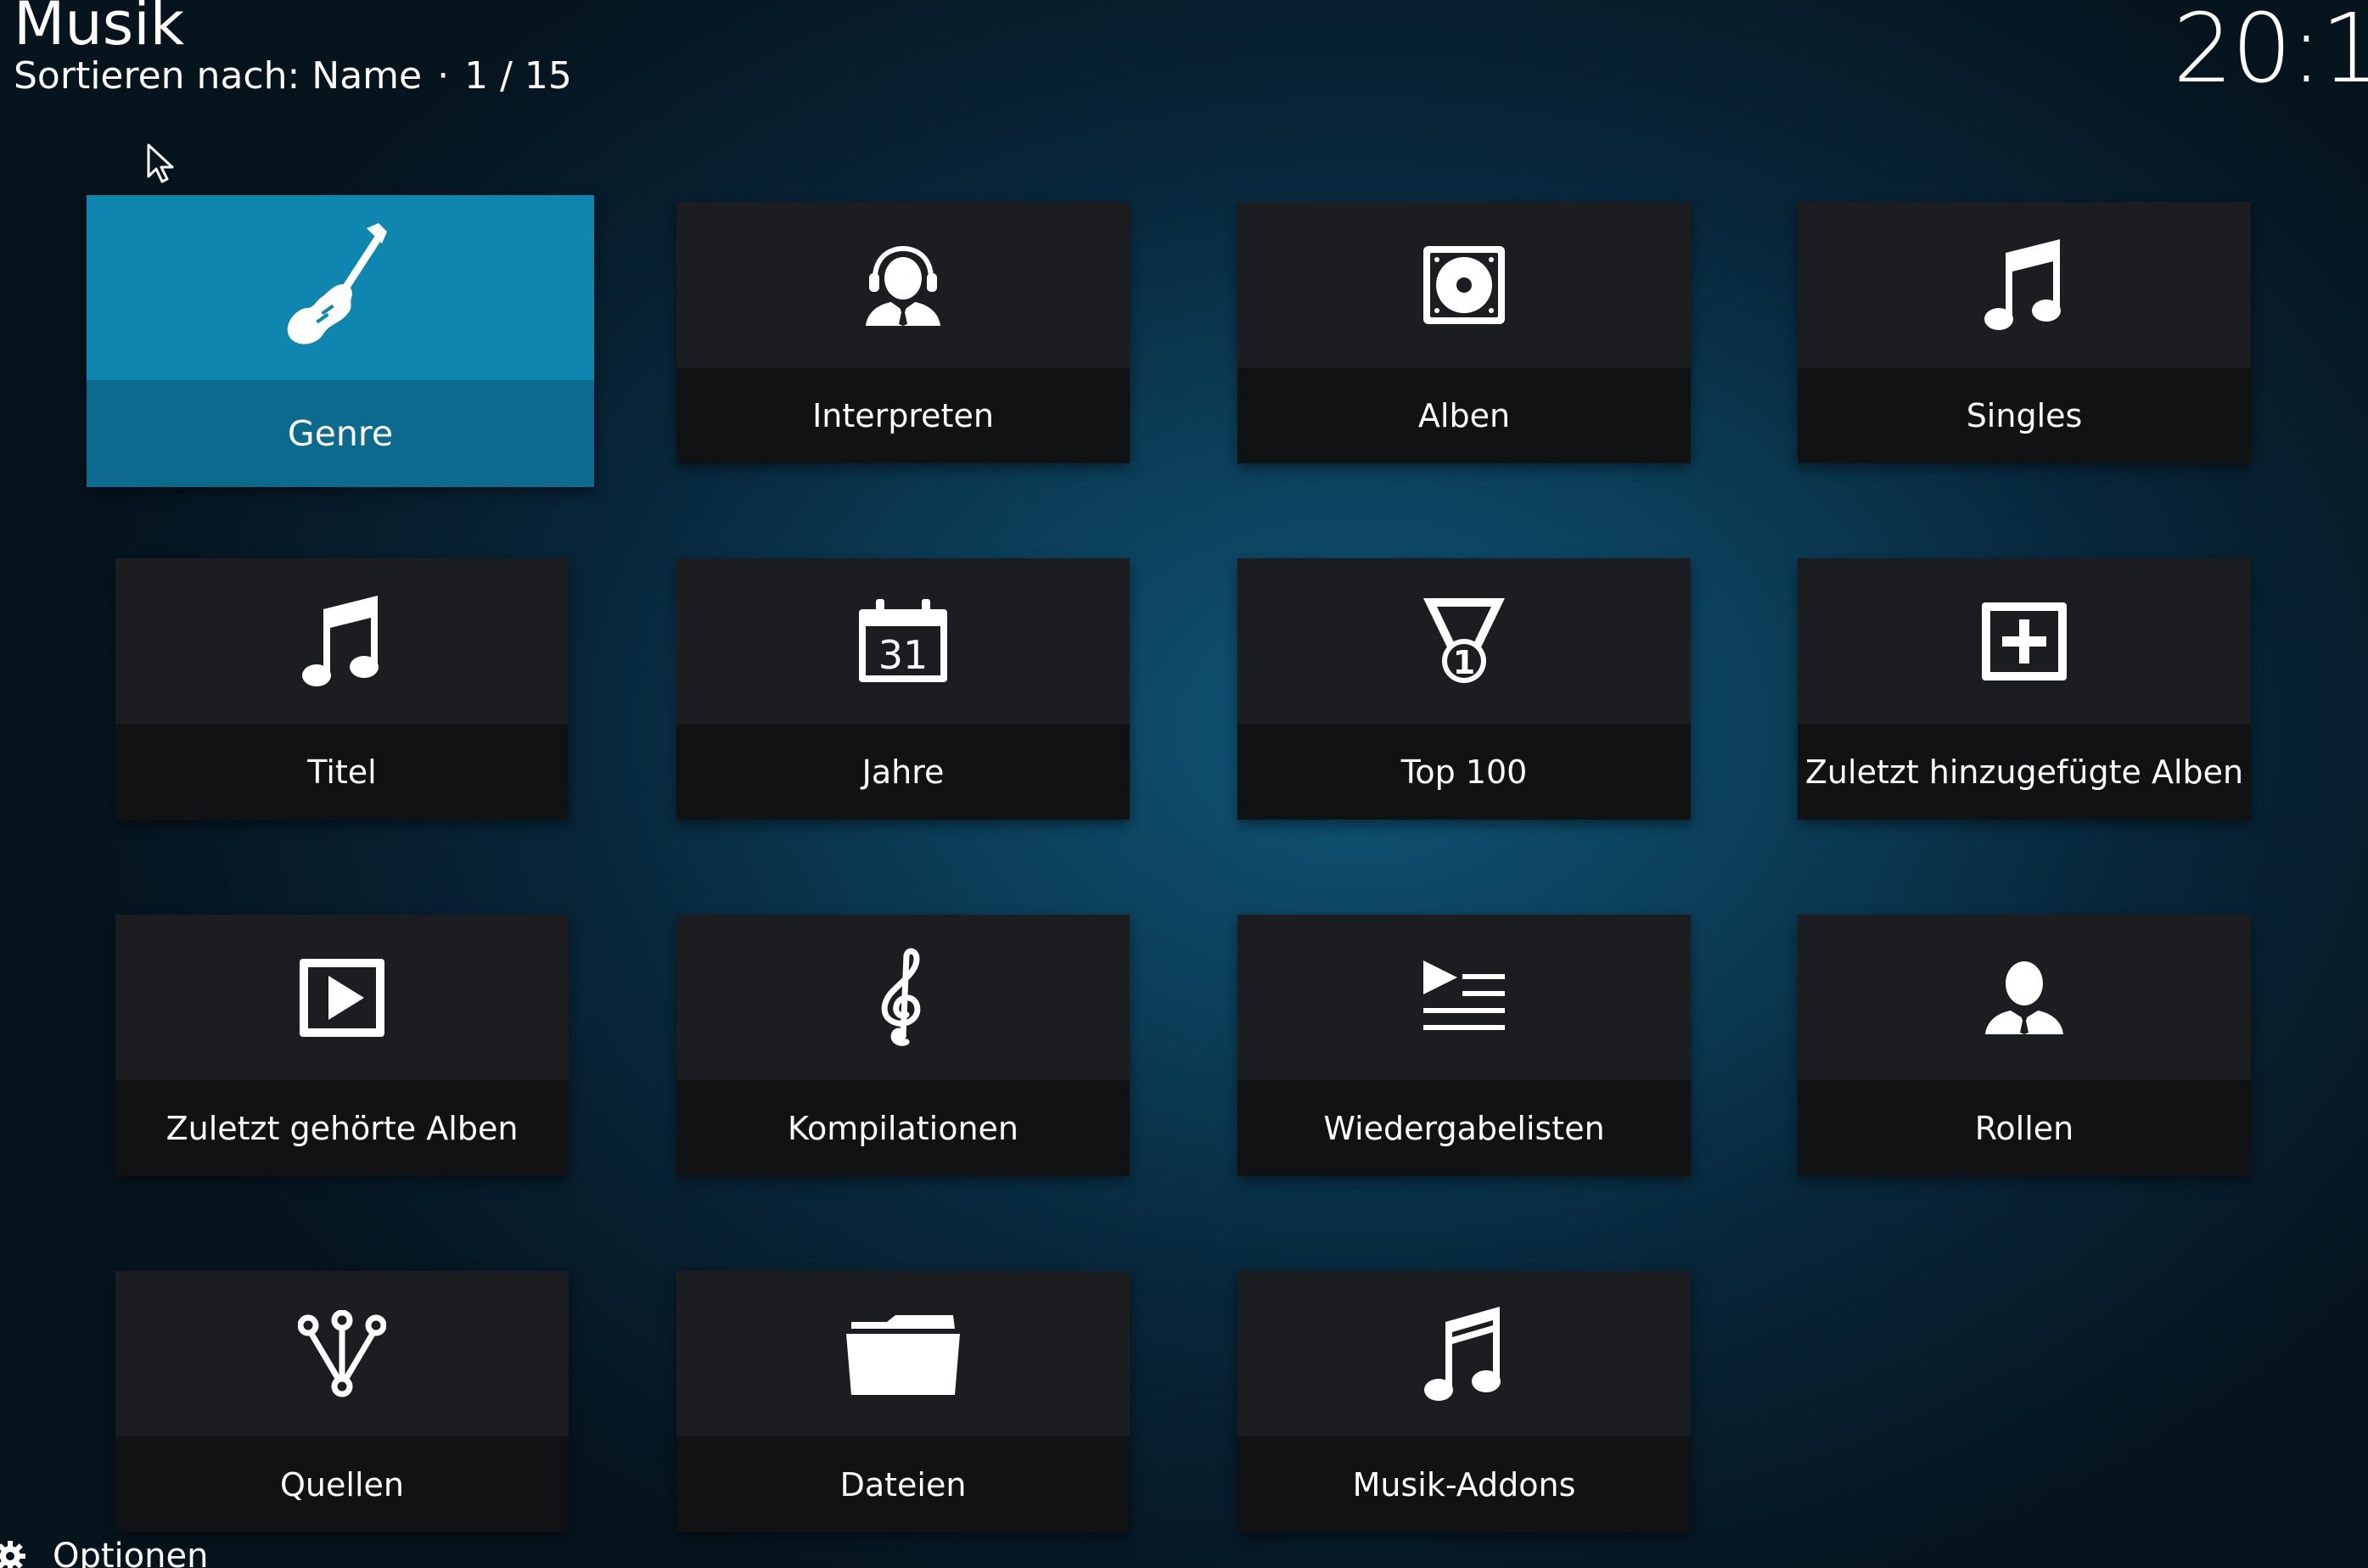 Image resolution: width=2368 pixels, height=1568 pixels. Describe the element at coordinates (12, 1554) in the screenshot. I see `gear-icon` at that location.